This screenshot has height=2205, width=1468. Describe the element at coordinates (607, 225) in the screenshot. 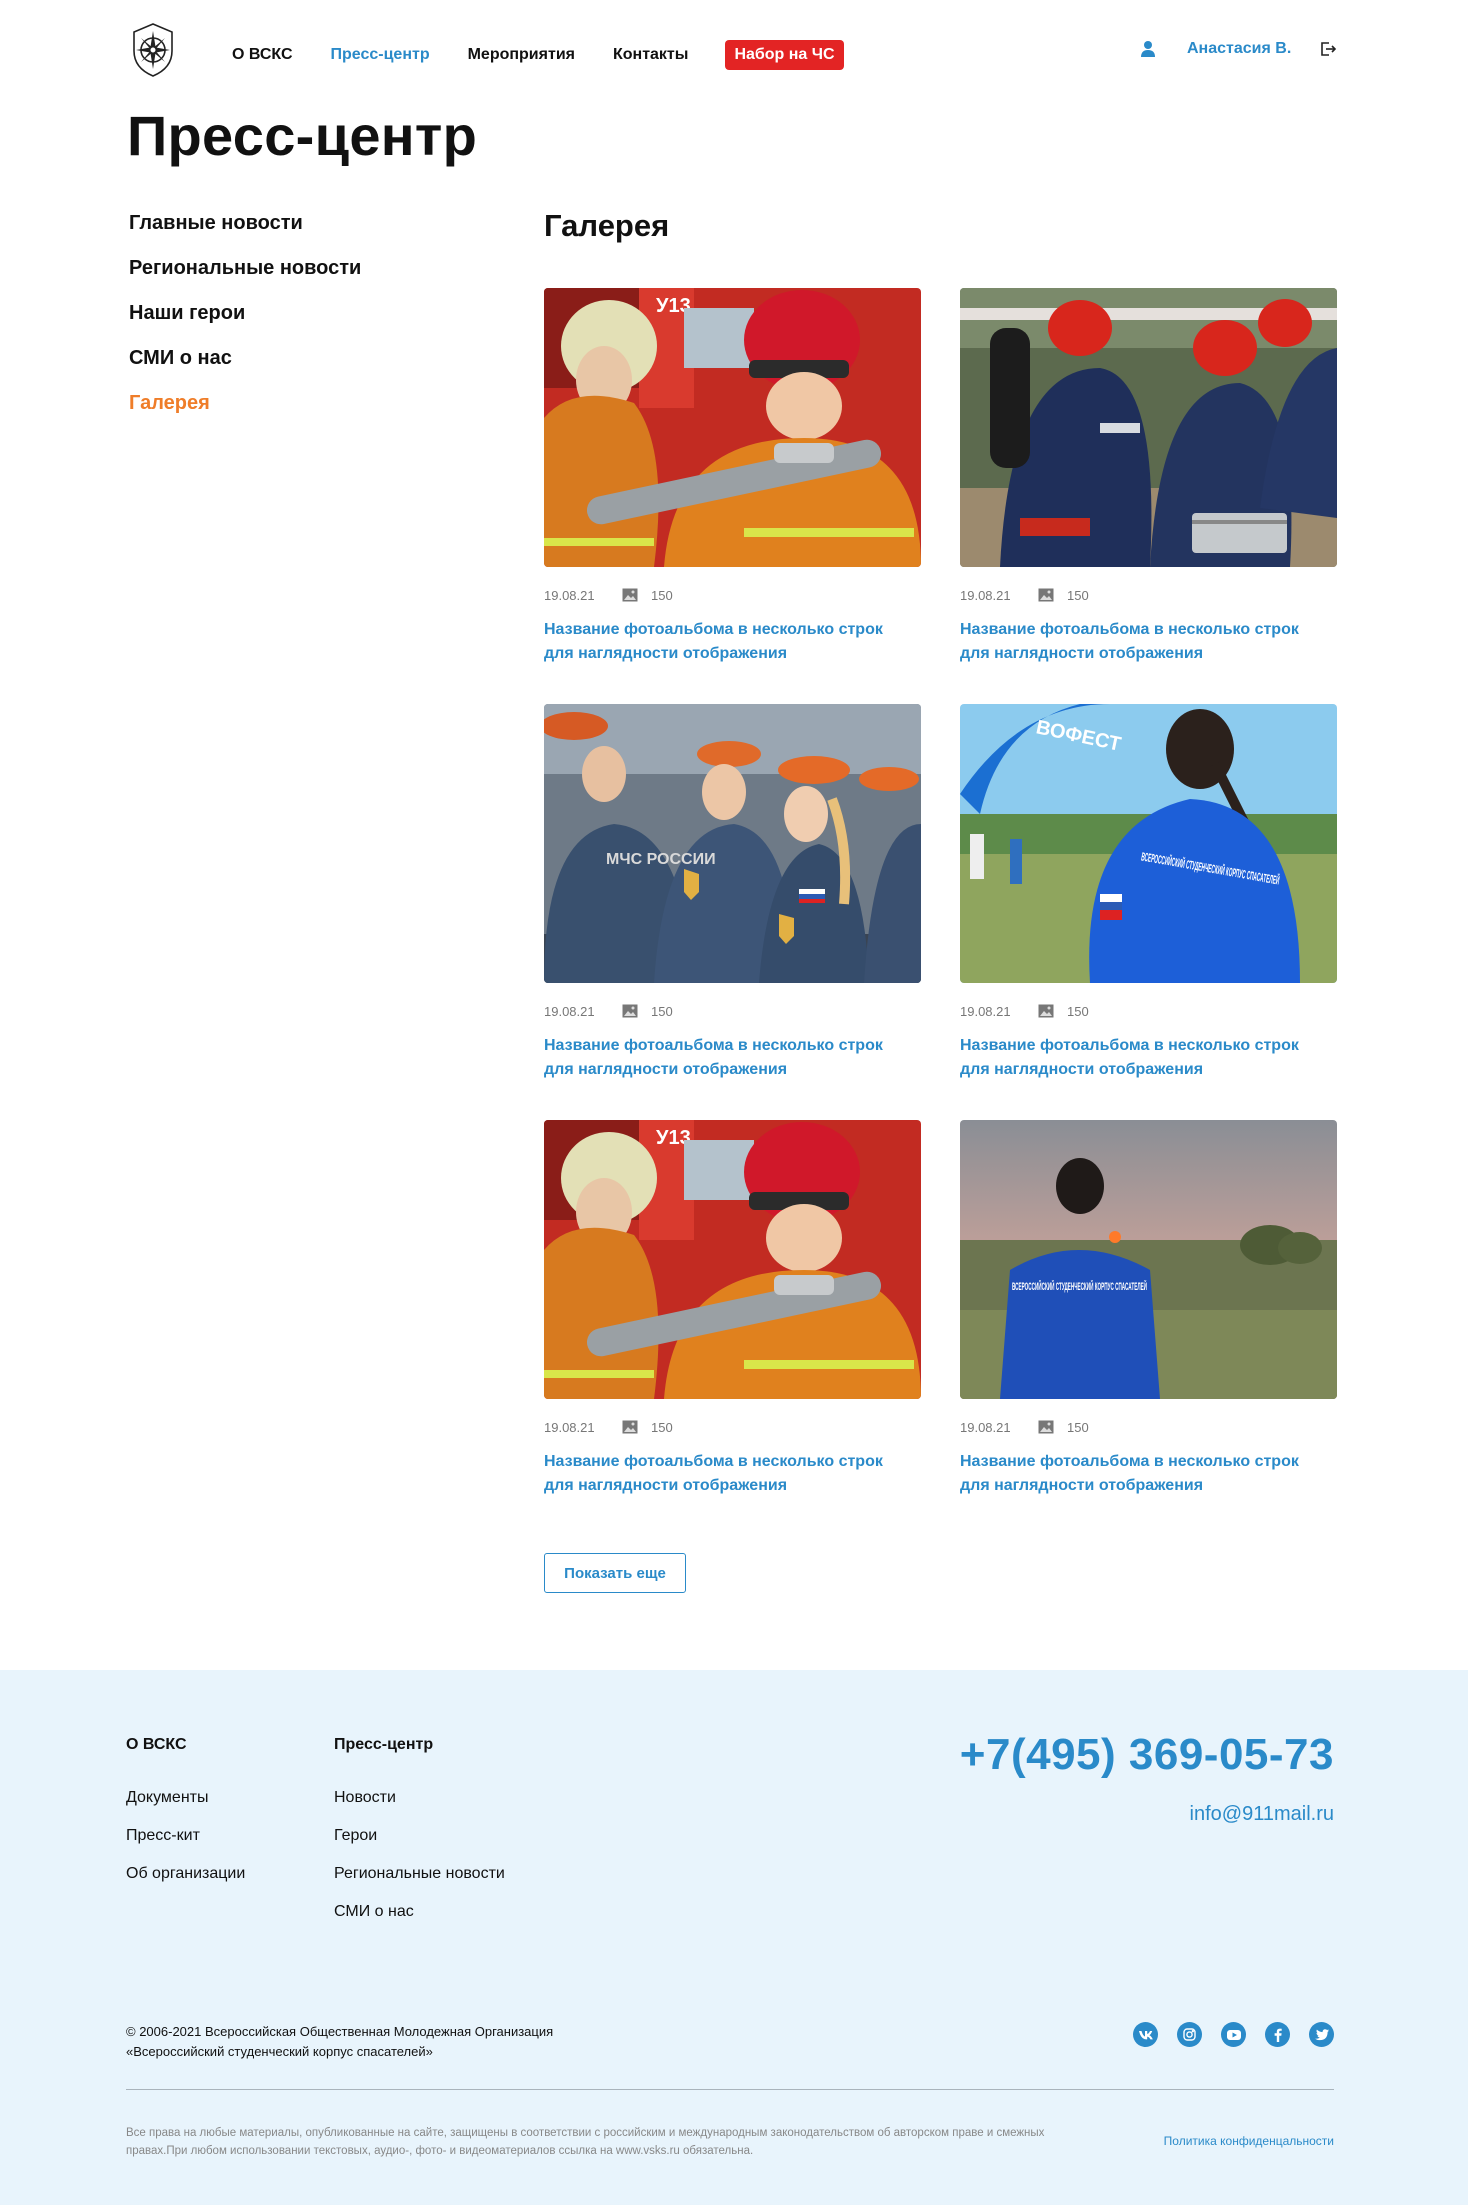

I see `gallery-title: Галерея` at that location.